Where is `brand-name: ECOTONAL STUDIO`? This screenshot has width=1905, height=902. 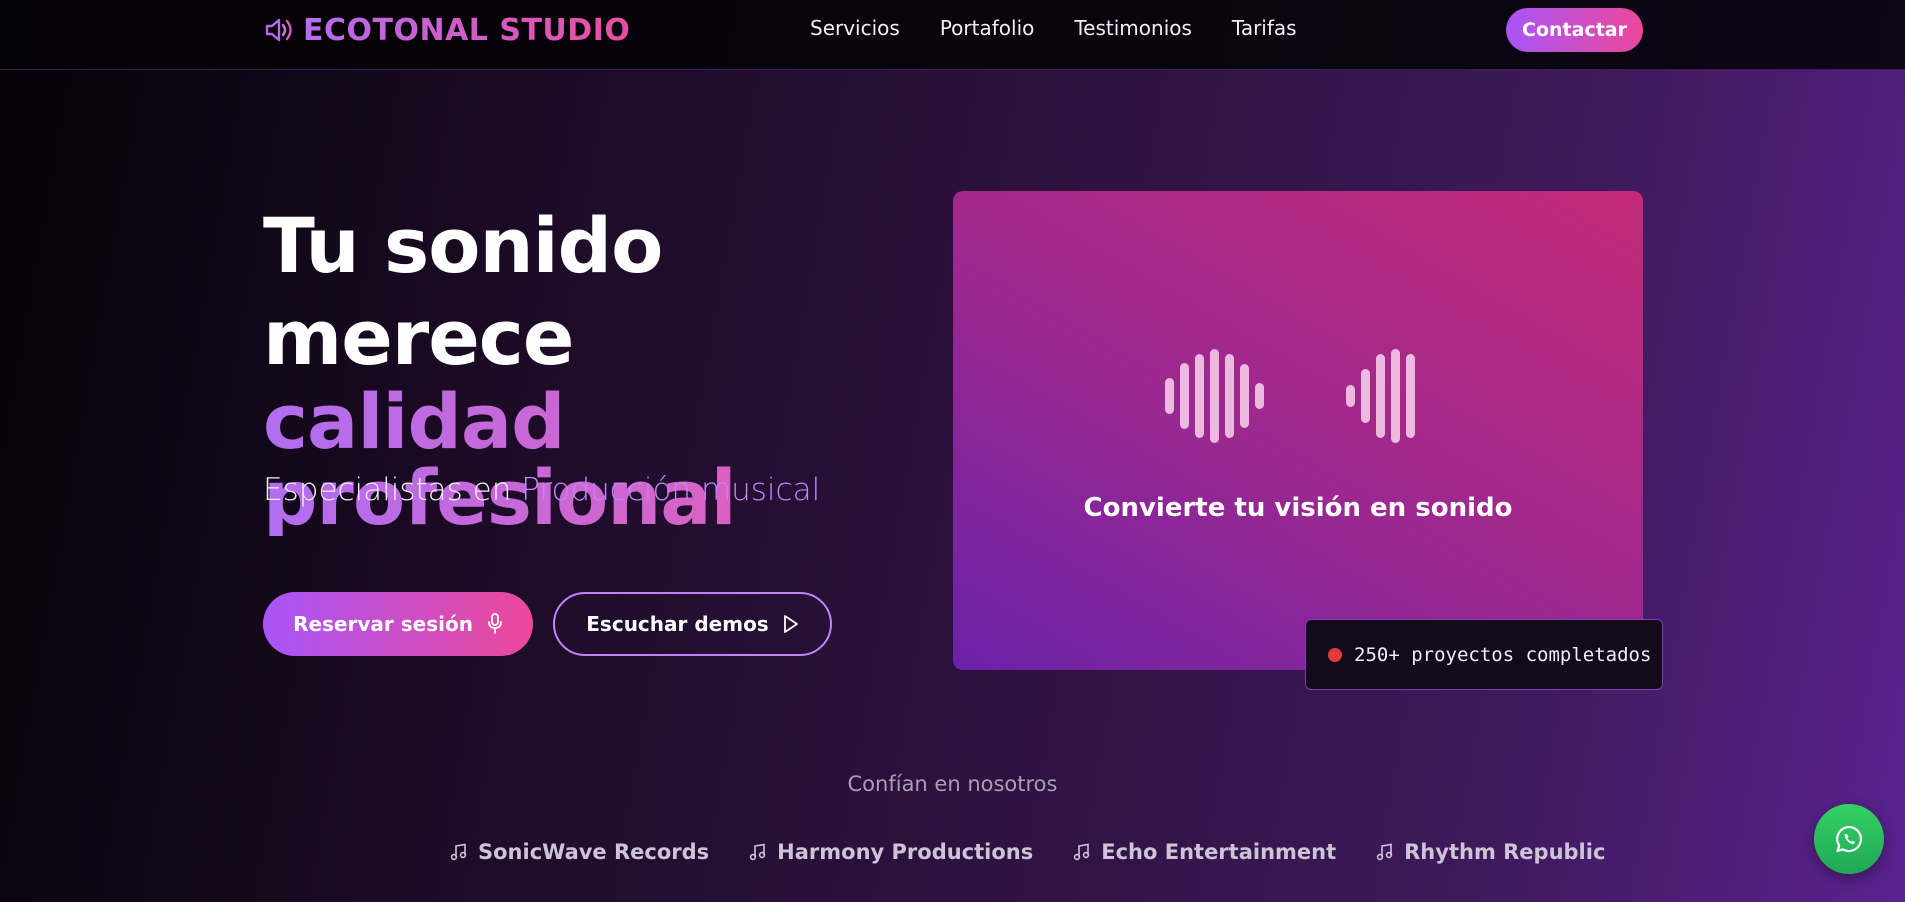
brand-name: ECOTONAL STUDIO is located at coordinates (467, 30).